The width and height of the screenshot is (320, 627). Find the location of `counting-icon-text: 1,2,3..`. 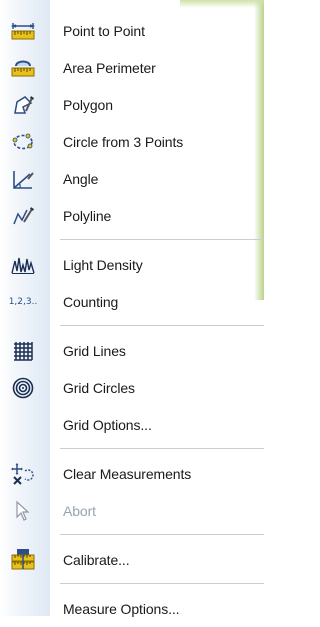

counting-icon-text: 1,2,3.. is located at coordinates (23, 301).